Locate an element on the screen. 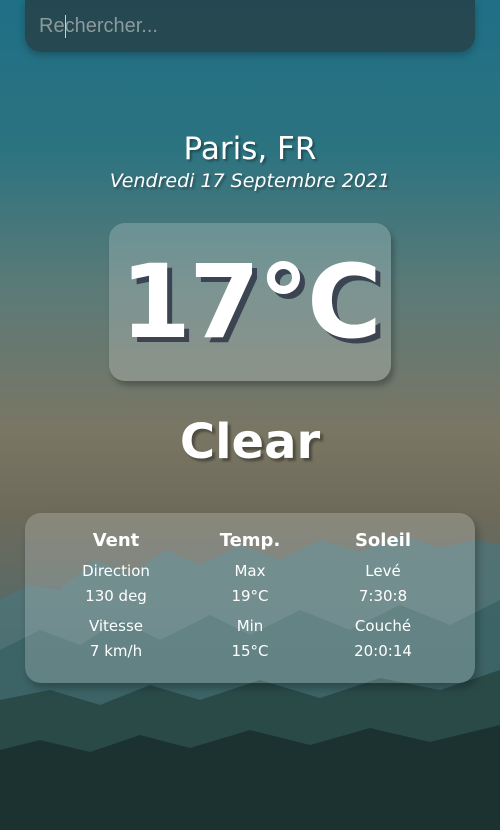 Image resolution: width=500 pixels, height=830 pixels. search-bar is located at coordinates (250, 26).